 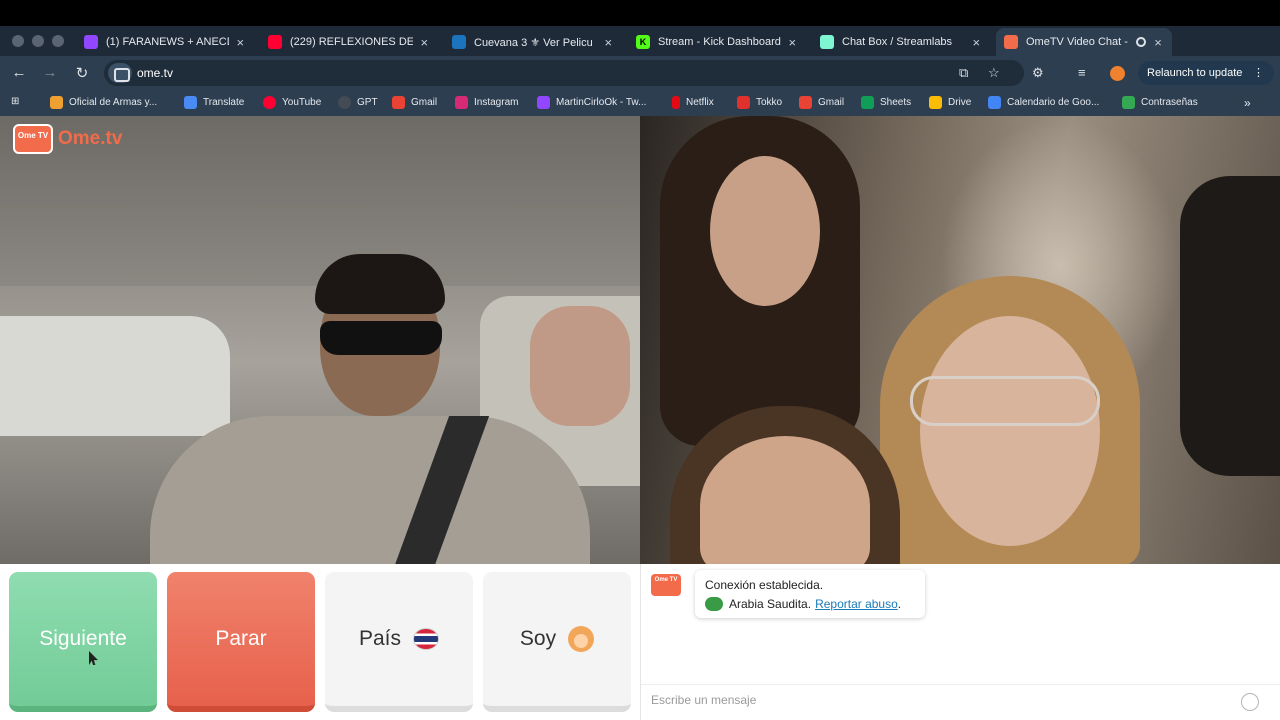 I want to click on next-label: Siguiente, so click(x=83, y=638).